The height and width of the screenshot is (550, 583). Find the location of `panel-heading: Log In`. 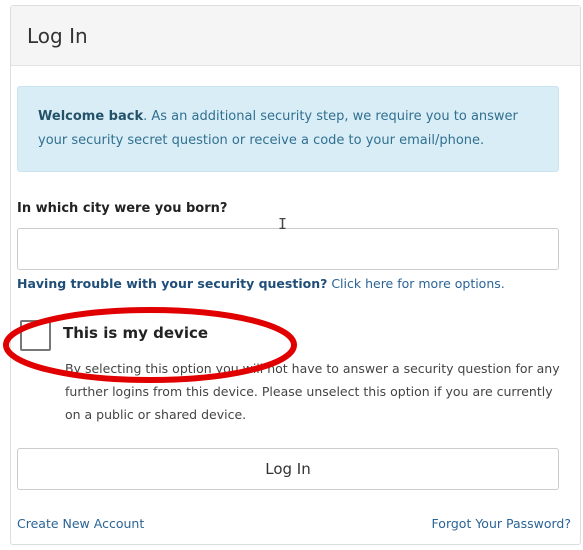

panel-heading: Log In is located at coordinates (295, 36).